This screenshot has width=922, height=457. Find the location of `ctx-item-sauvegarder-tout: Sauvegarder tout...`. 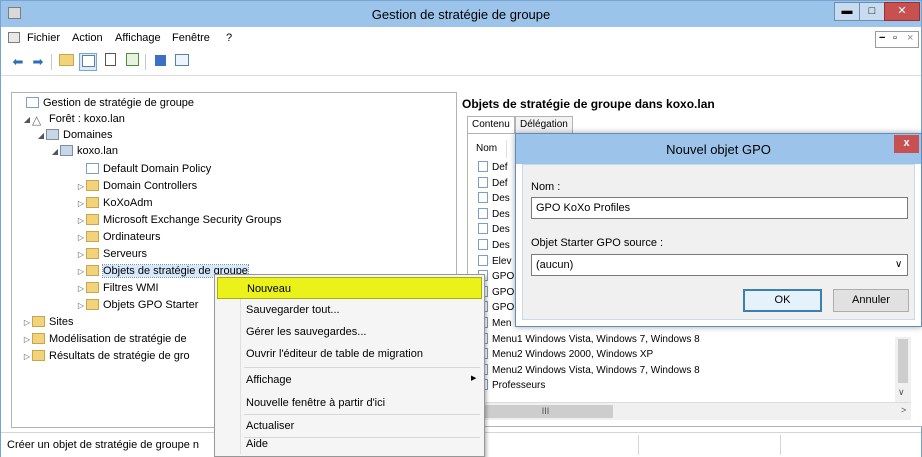

ctx-item-sauvegarder-tout: Sauvegarder tout... is located at coordinates (349, 310).